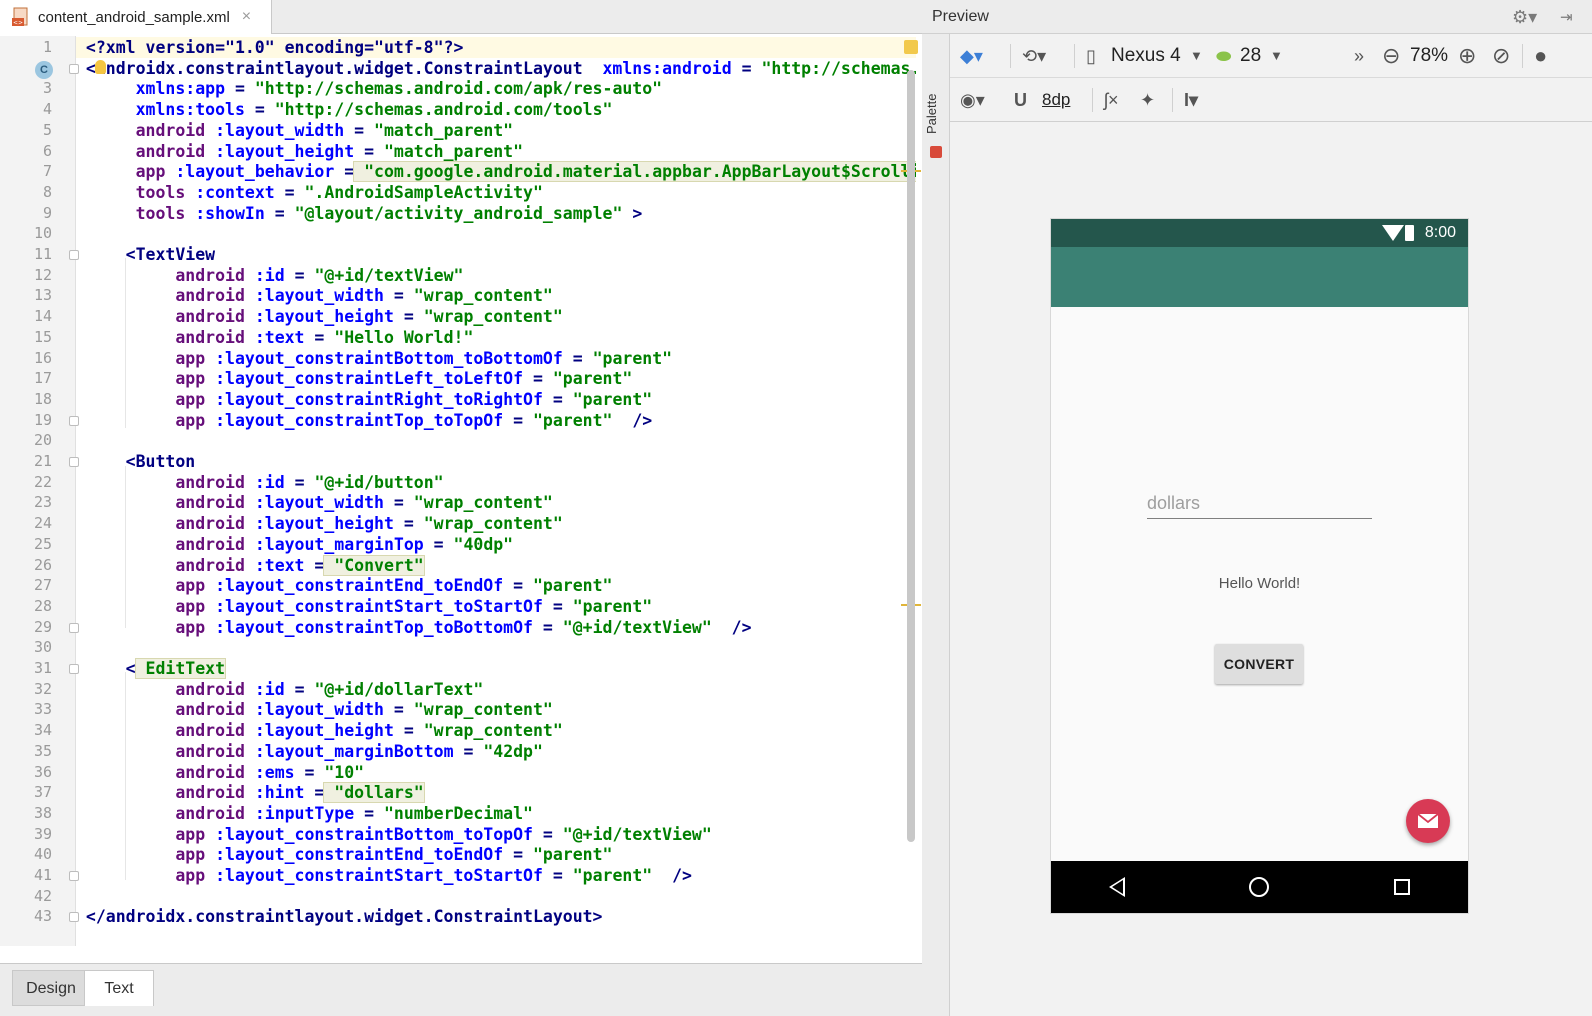 This screenshot has height=1016, width=1592. What do you see at coordinates (269, 772) in the screenshot?
I see `code-token: :ems` at bounding box center [269, 772].